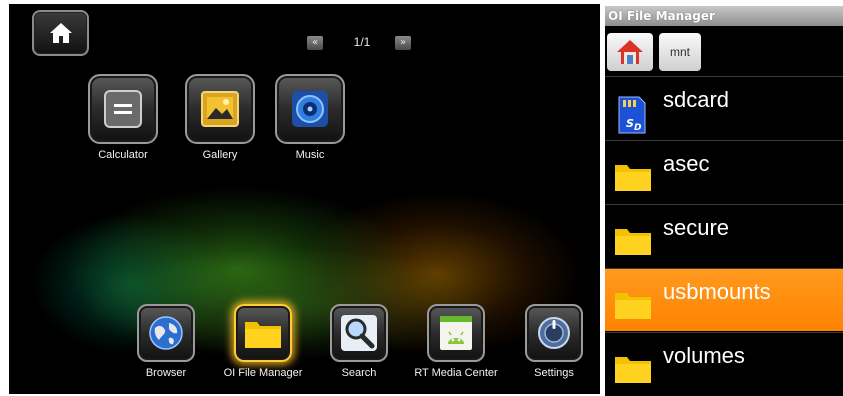  Describe the element at coordinates (123, 155) in the screenshot. I see `app-label: Calculator` at that location.